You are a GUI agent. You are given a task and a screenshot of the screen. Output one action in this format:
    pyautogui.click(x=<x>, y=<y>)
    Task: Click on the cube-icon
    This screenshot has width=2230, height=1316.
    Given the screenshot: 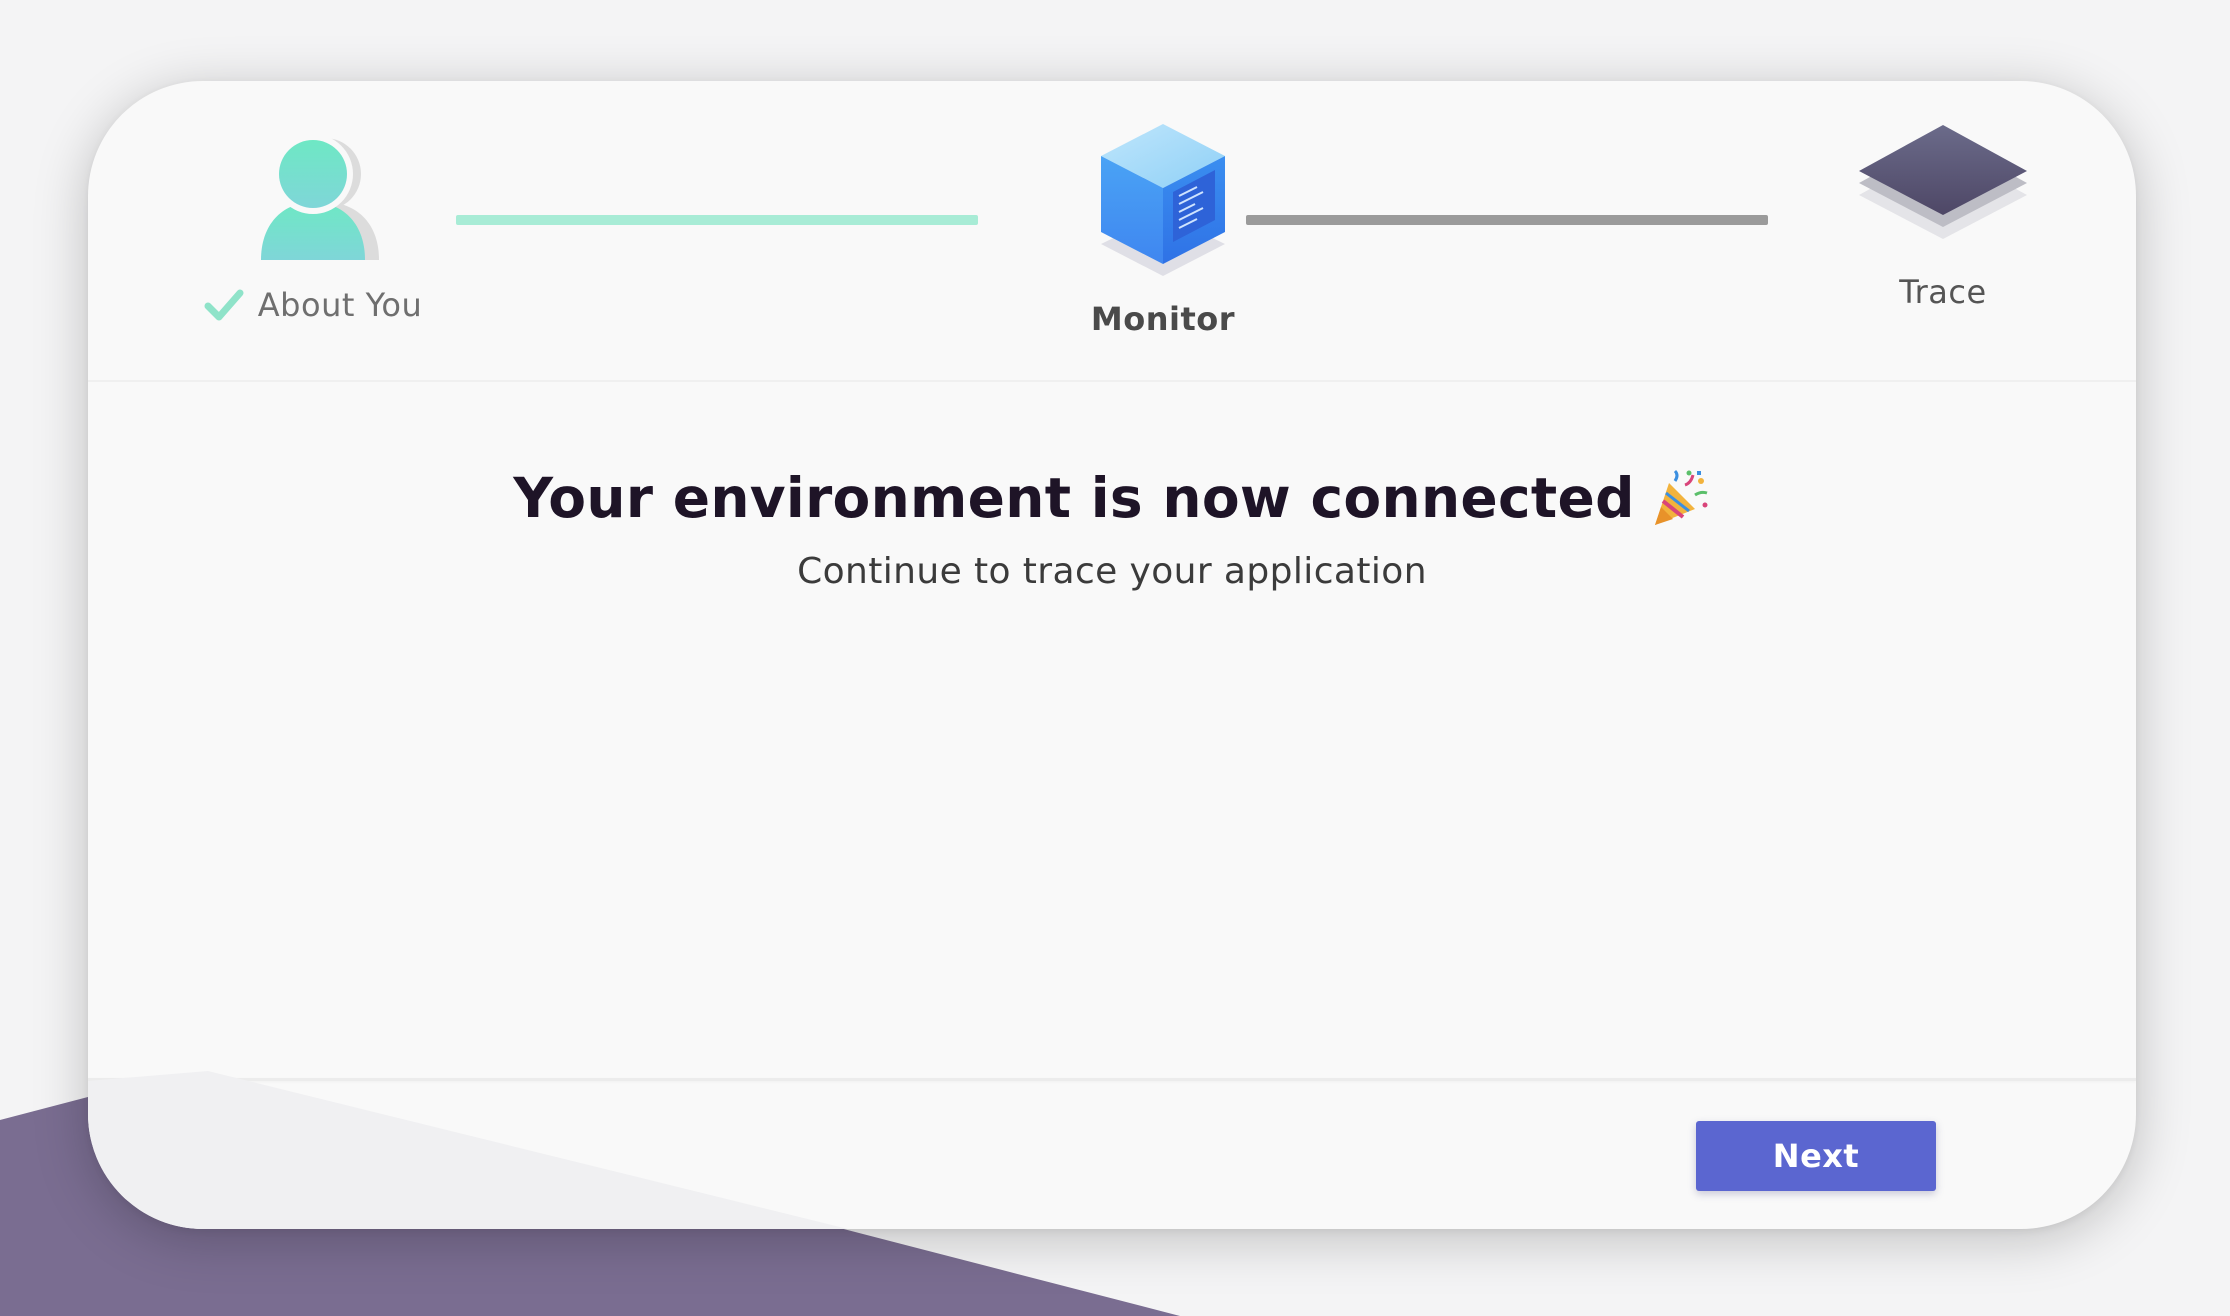 What is the action you would take?
    pyautogui.click(x=1163, y=201)
    